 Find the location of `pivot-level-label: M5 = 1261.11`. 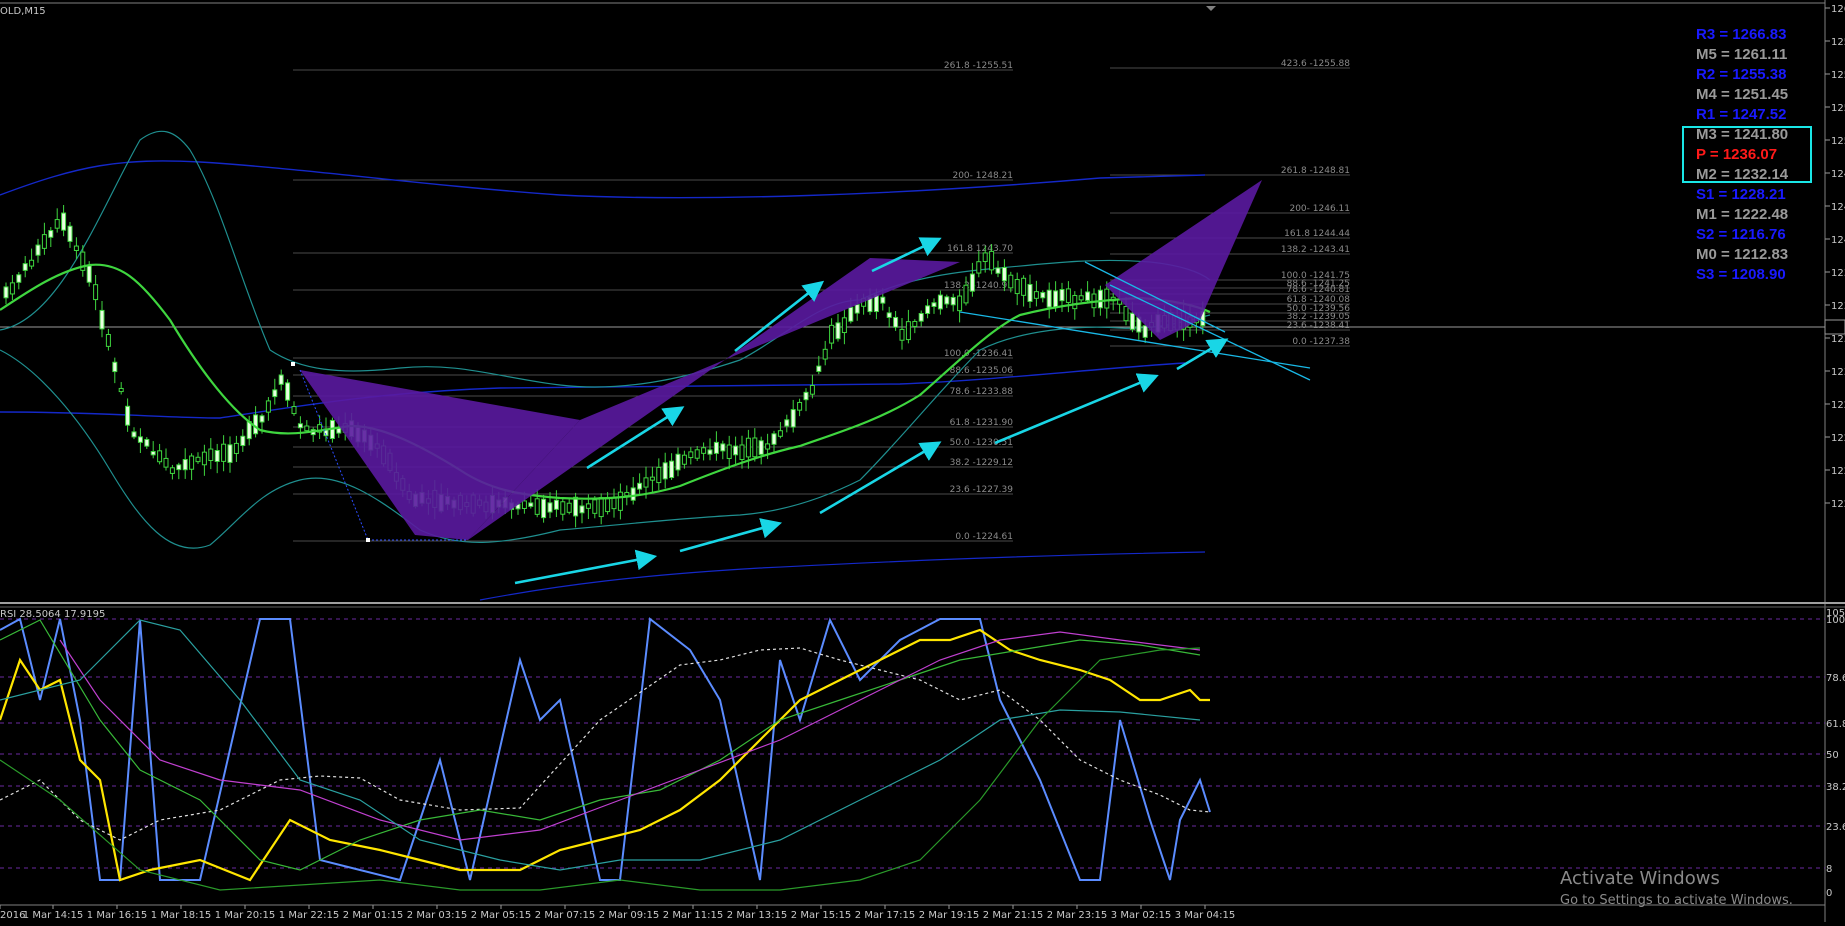

pivot-level-label: M5 = 1261.11 is located at coordinates (1741, 54).